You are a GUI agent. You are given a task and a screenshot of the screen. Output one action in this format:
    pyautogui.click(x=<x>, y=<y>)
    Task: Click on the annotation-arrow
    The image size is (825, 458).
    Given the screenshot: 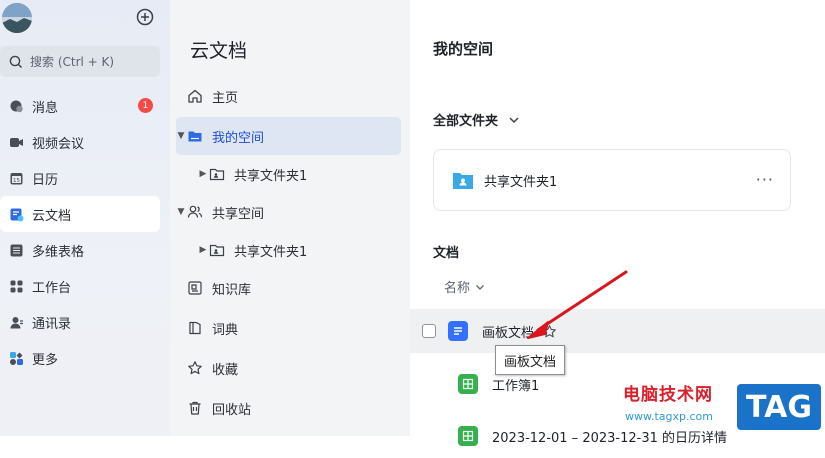 What is the action you would take?
    pyautogui.click(x=577, y=304)
    